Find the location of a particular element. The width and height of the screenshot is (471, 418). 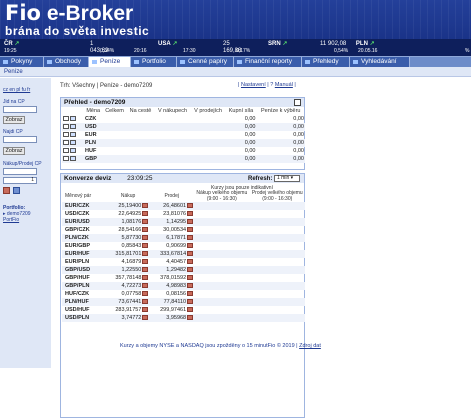

fx-sell-cell: 1,14295 is located at coordinates (172, 222).